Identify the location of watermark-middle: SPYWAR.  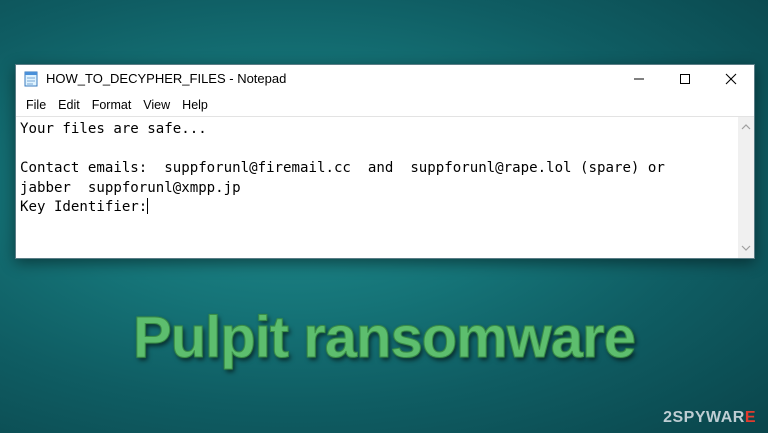
(708, 417).